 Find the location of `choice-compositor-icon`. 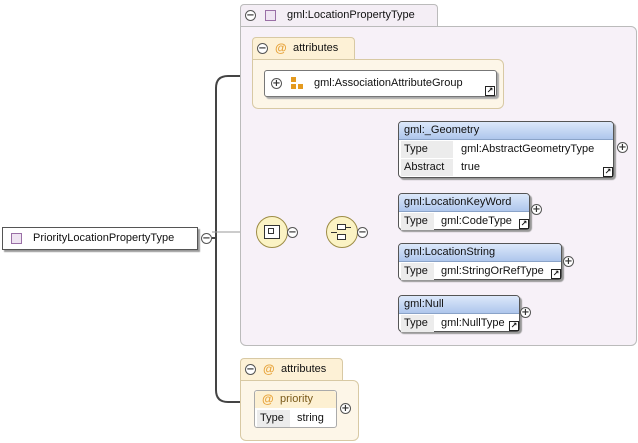

choice-compositor-icon is located at coordinates (341, 227).